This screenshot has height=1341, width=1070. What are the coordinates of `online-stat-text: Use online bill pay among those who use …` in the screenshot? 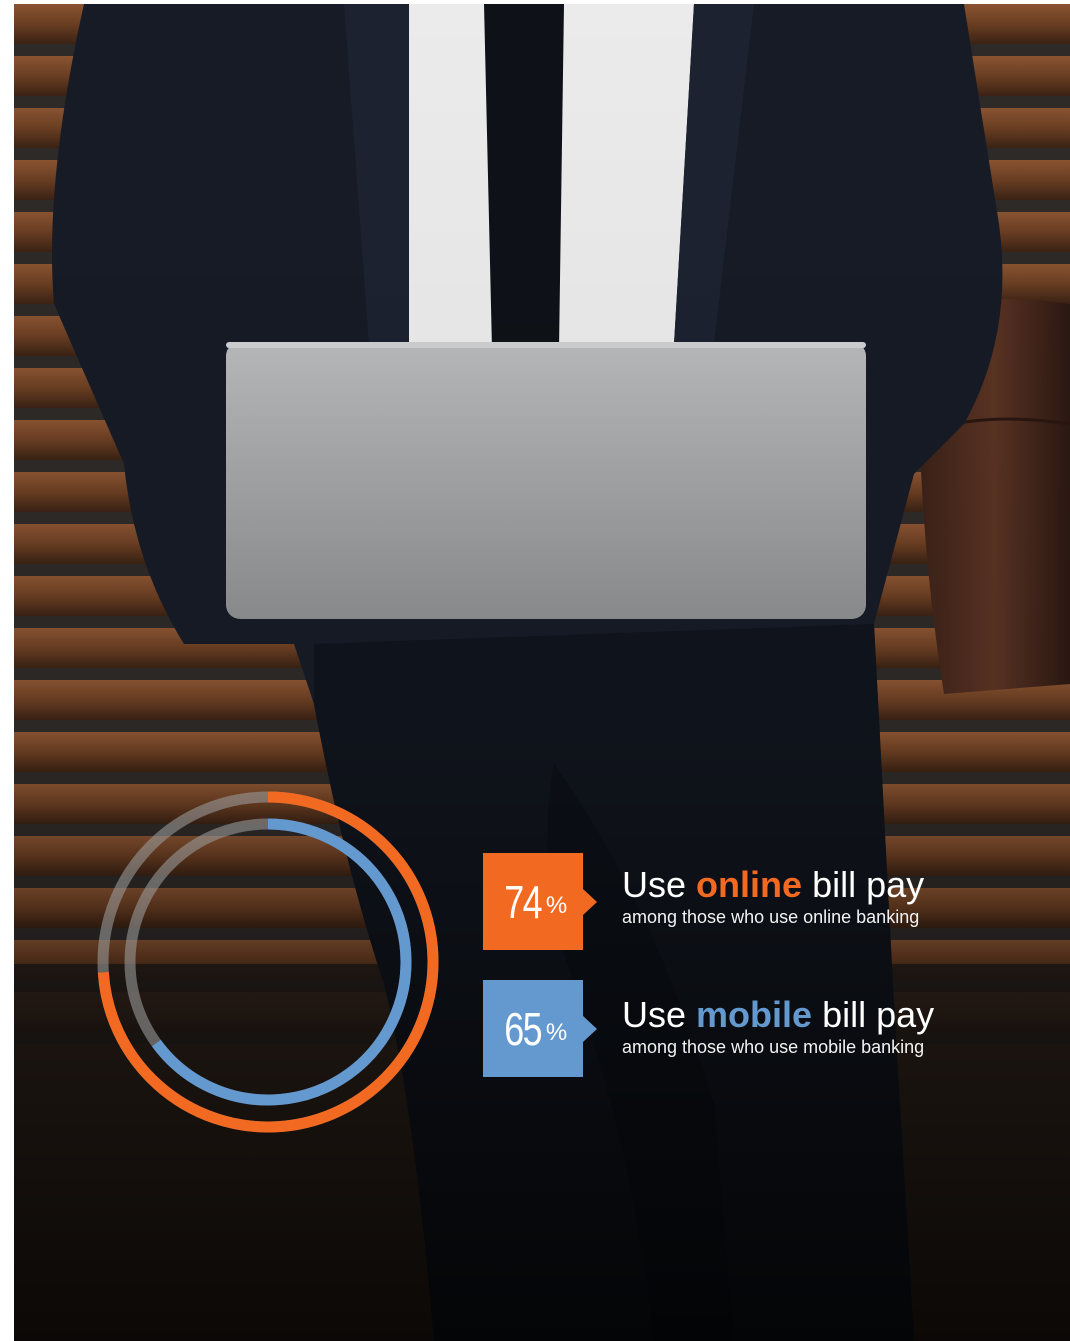 It's located at (773, 897).